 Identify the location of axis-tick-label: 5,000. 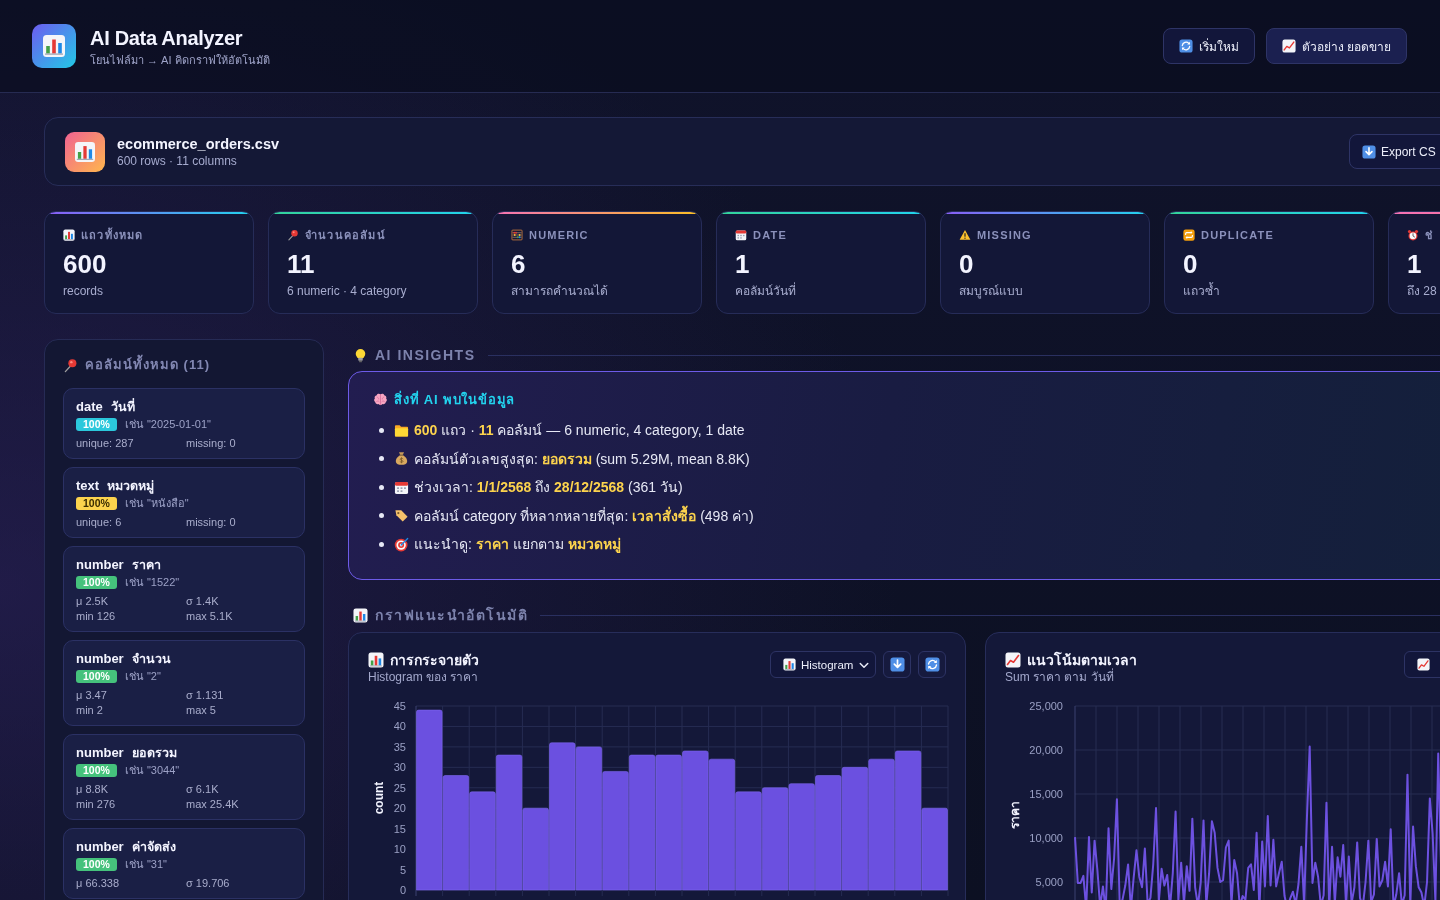
(1049, 882).